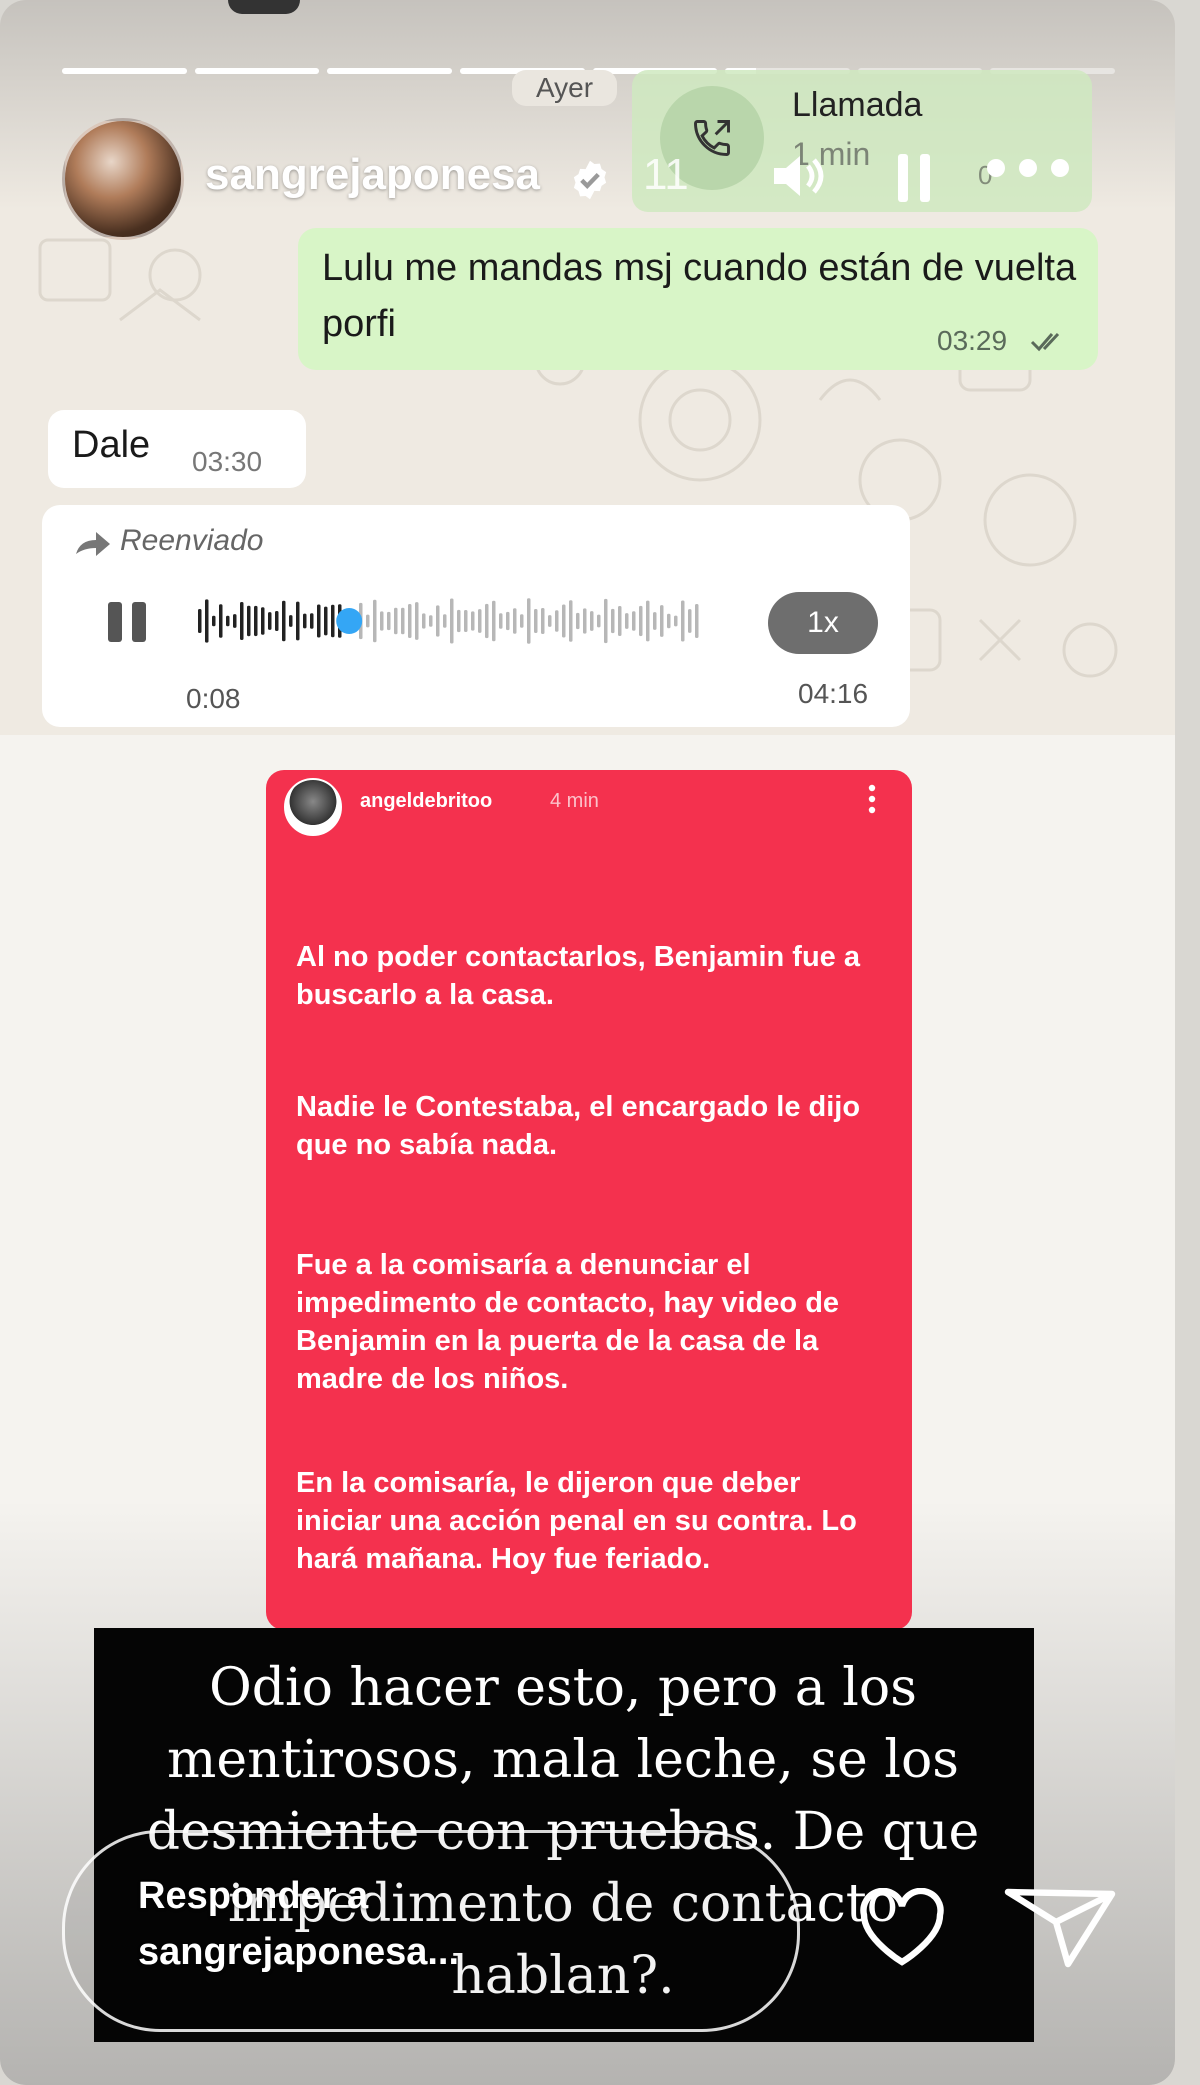 Image resolution: width=1200 pixels, height=2085 pixels. I want to click on story-time-ago: 11, so click(666, 174).